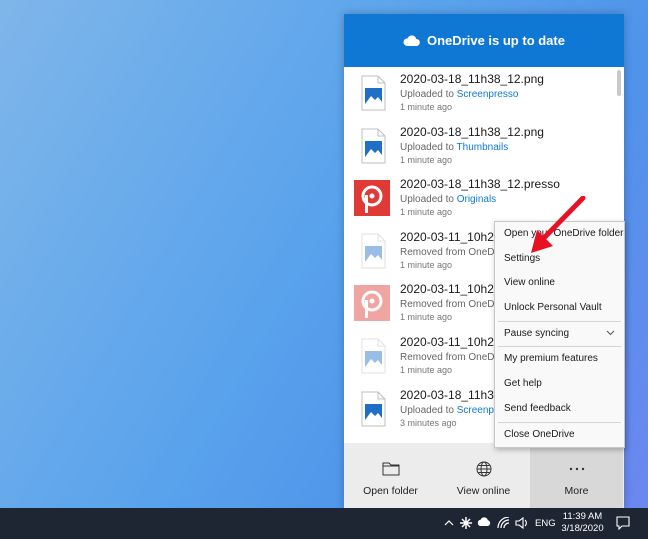  Describe the element at coordinates (449, 524) in the screenshot. I see `chevron-up-icon` at that location.